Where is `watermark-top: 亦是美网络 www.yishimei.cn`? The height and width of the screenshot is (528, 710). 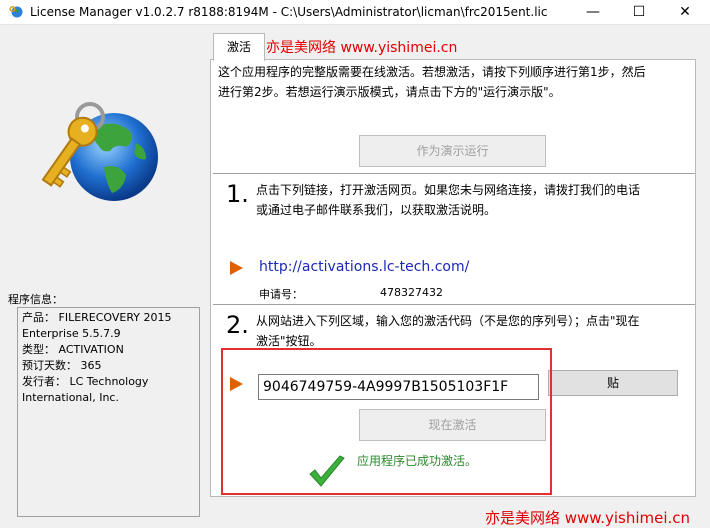 watermark-top: 亦是美网络 www.yishimei.cn is located at coordinates (362, 48).